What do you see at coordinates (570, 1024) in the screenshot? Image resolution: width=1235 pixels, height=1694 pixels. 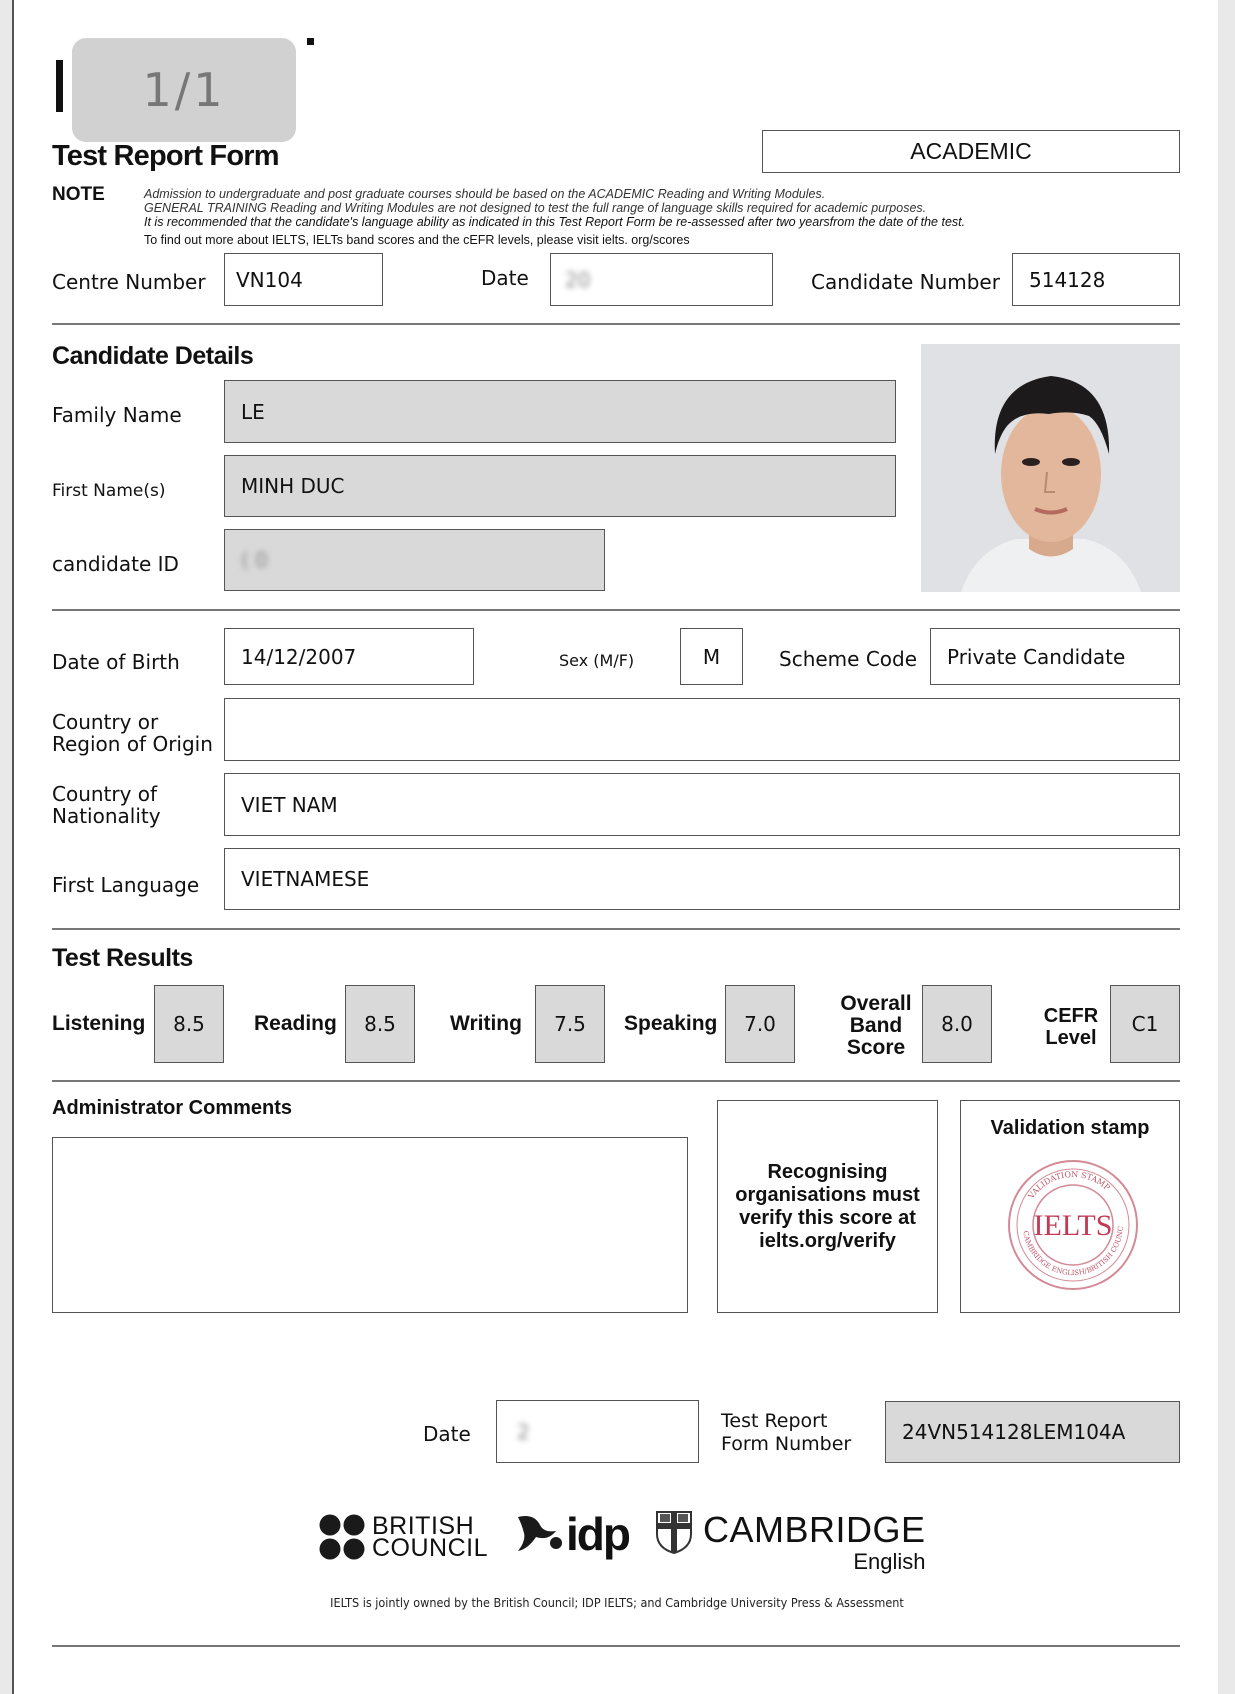 I see `writing-value: 7.5` at bounding box center [570, 1024].